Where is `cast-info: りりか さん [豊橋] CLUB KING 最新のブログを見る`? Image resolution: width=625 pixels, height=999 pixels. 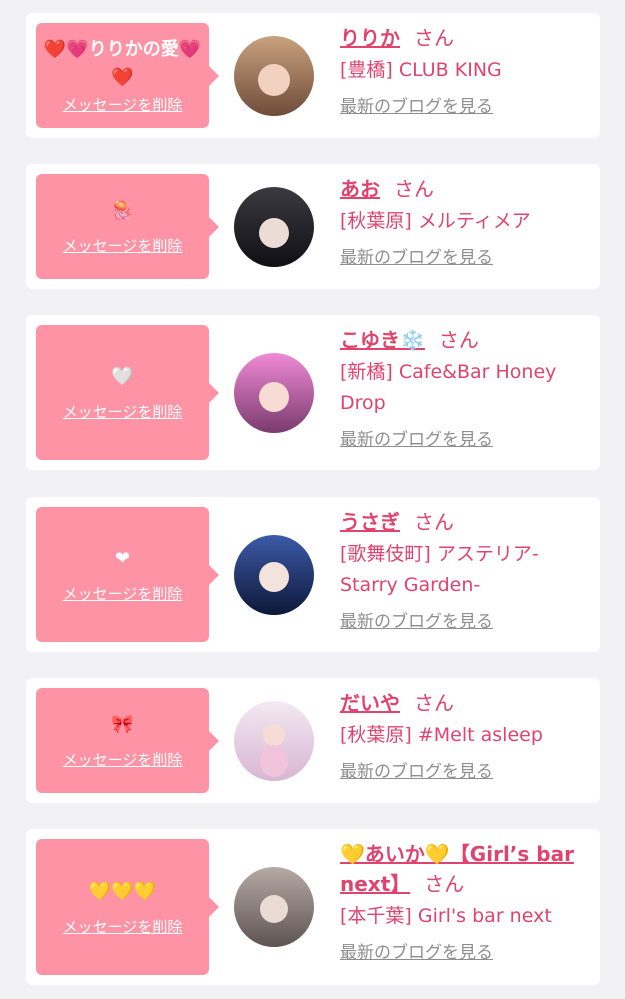 cast-info: りりか さん [豊橋] CLUB KING 最新のブログを見る is located at coordinates (465, 70).